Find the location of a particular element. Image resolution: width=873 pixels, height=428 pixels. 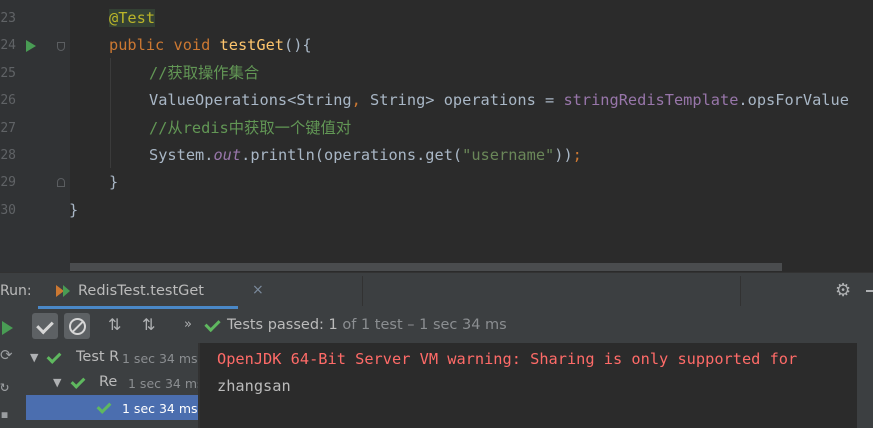

status-main: Tests passed: 1 is located at coordinates (282, 325).